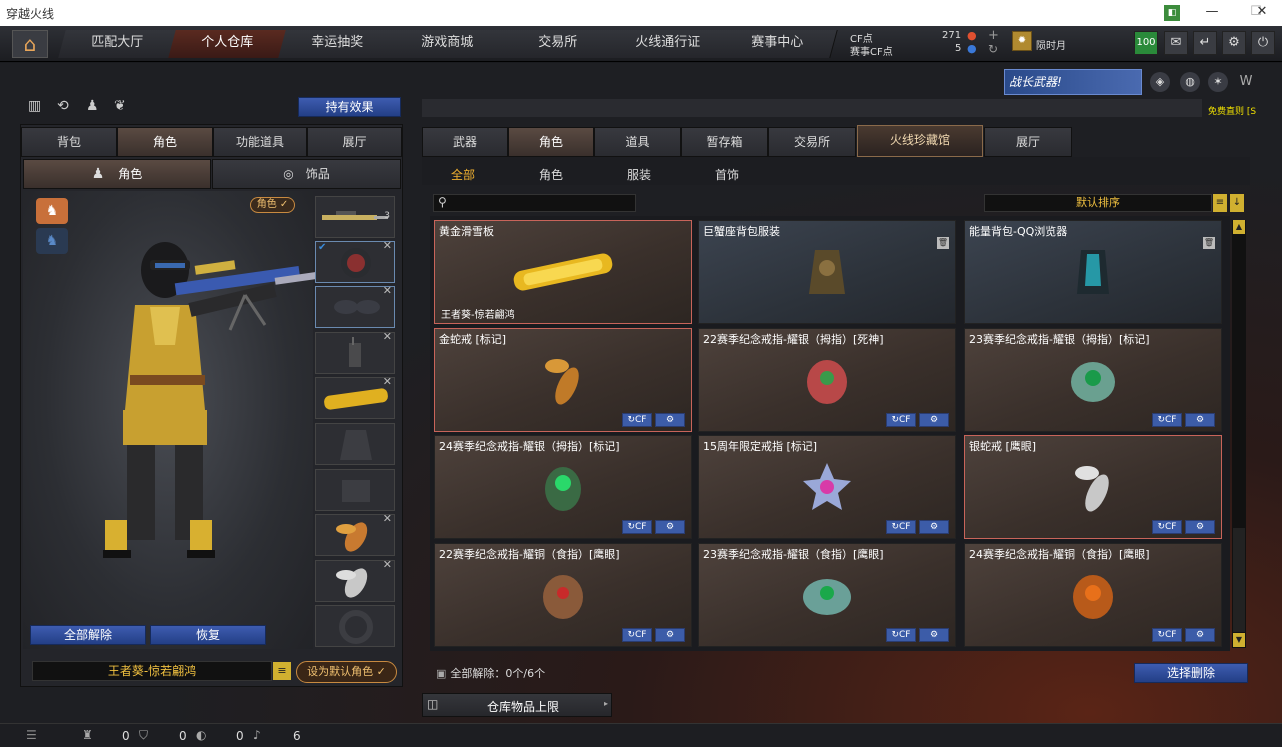 The image size is (1282, 747). I want to click on right-tab-exchange: 交易所, so click(812, 142).